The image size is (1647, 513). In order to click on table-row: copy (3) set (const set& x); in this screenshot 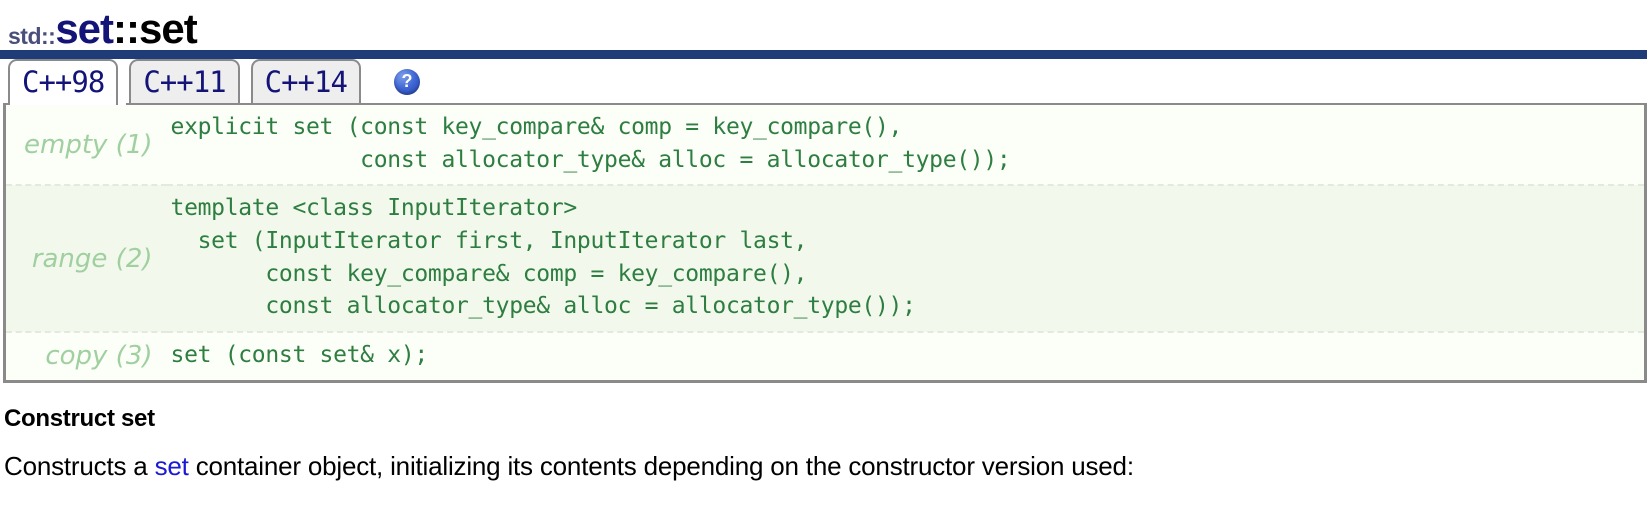, I will do `click(825, 355)`.